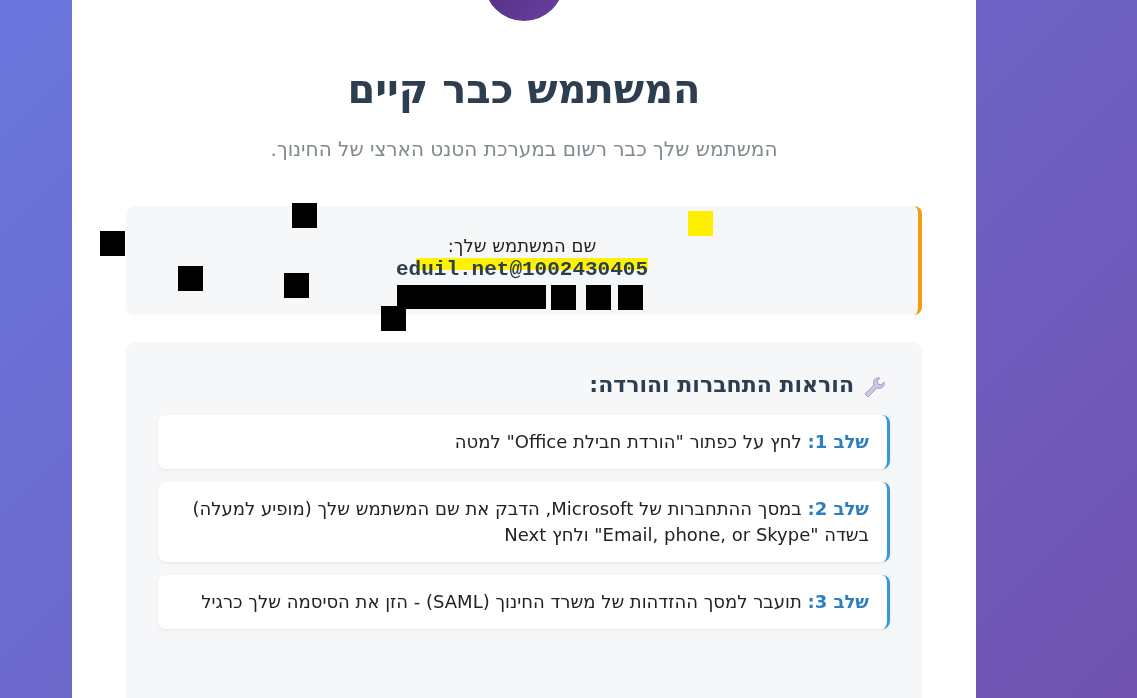 This screenshot has height=698, width=1137. I want to click on step-instruction: שלב 1: לחץ על כפתור "הורדת חבילת Office" למטה, so click(524, 442).